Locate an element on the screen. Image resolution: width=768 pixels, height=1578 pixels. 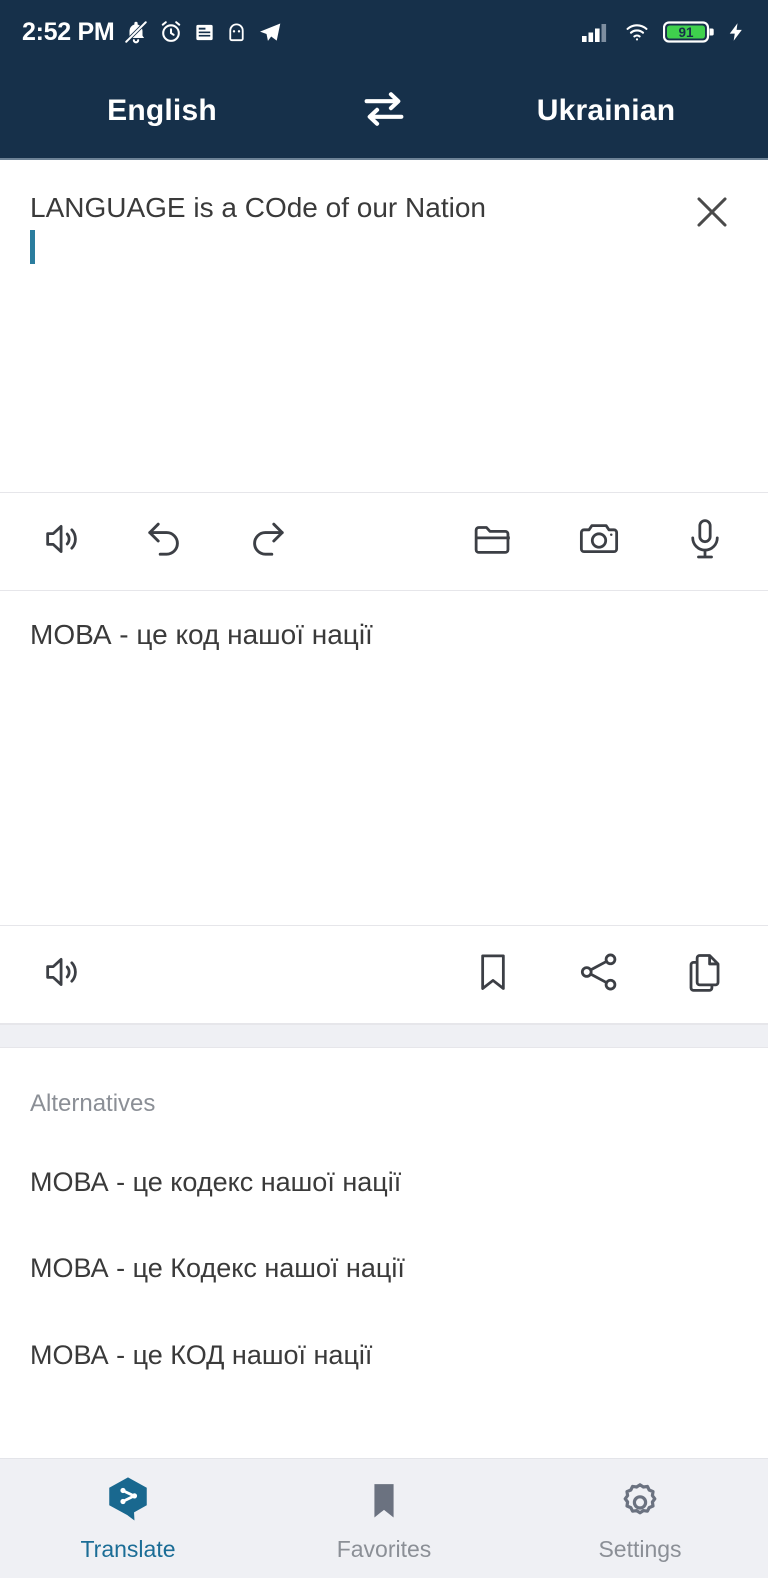
microphone-button is located at coordinates (705, 542).